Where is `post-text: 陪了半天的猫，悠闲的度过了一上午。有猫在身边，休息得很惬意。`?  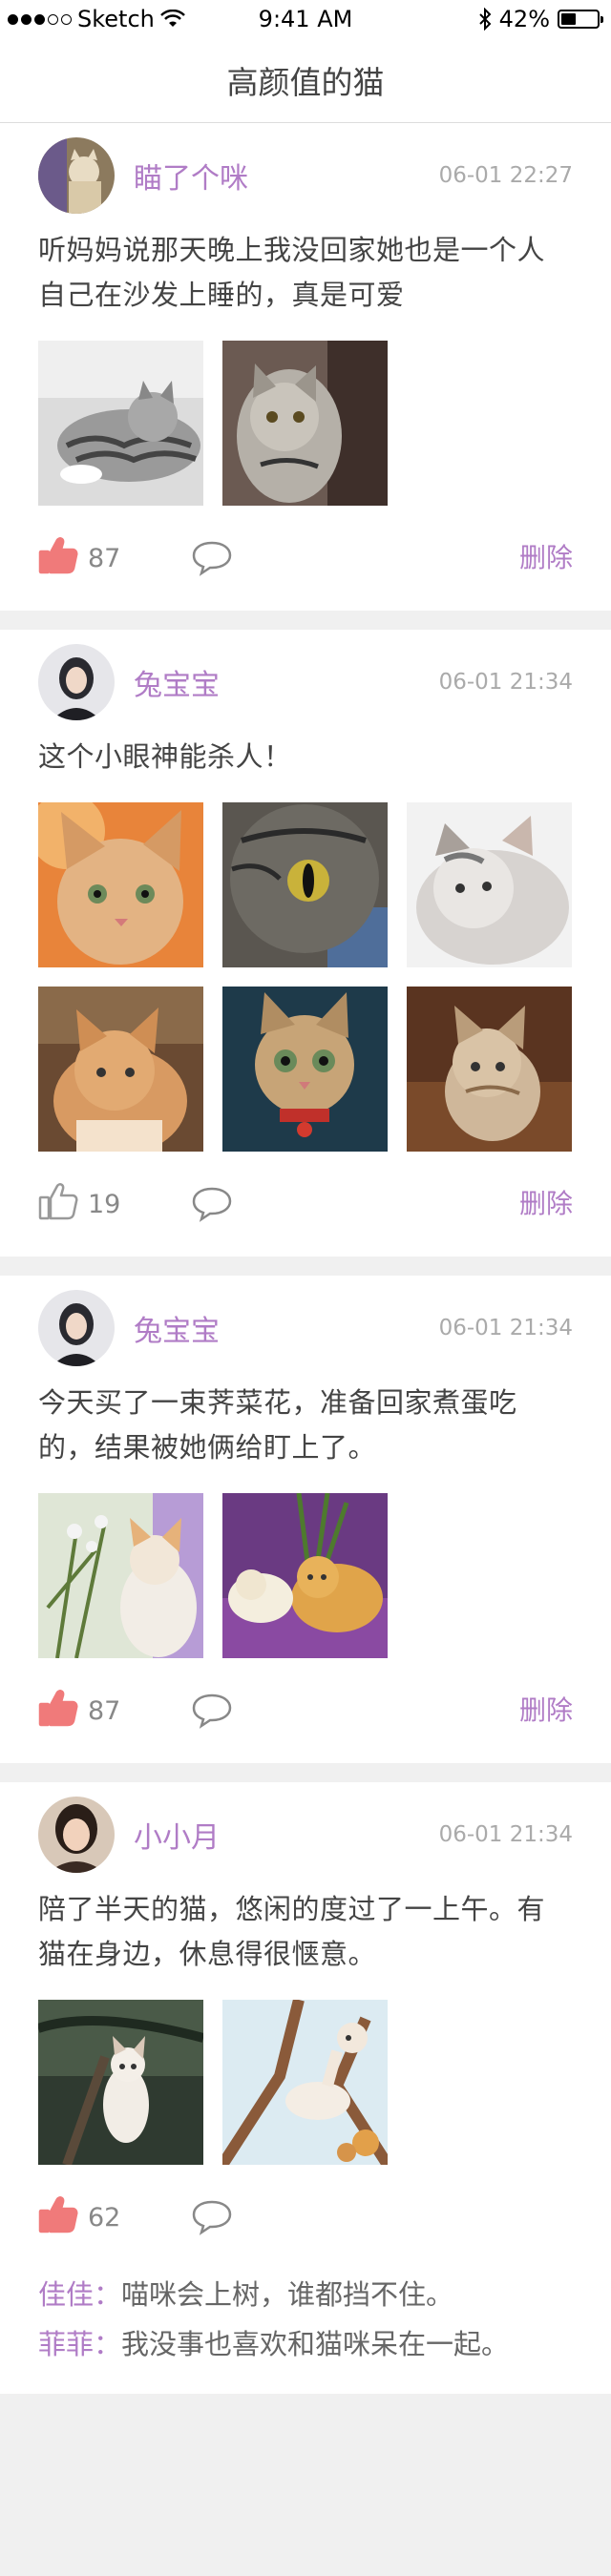 post-text: 陪了半天的猫，悠闲的度过了一上午。有猫在身边，休息得很惬意。 is located at coordinates (292, 1931).